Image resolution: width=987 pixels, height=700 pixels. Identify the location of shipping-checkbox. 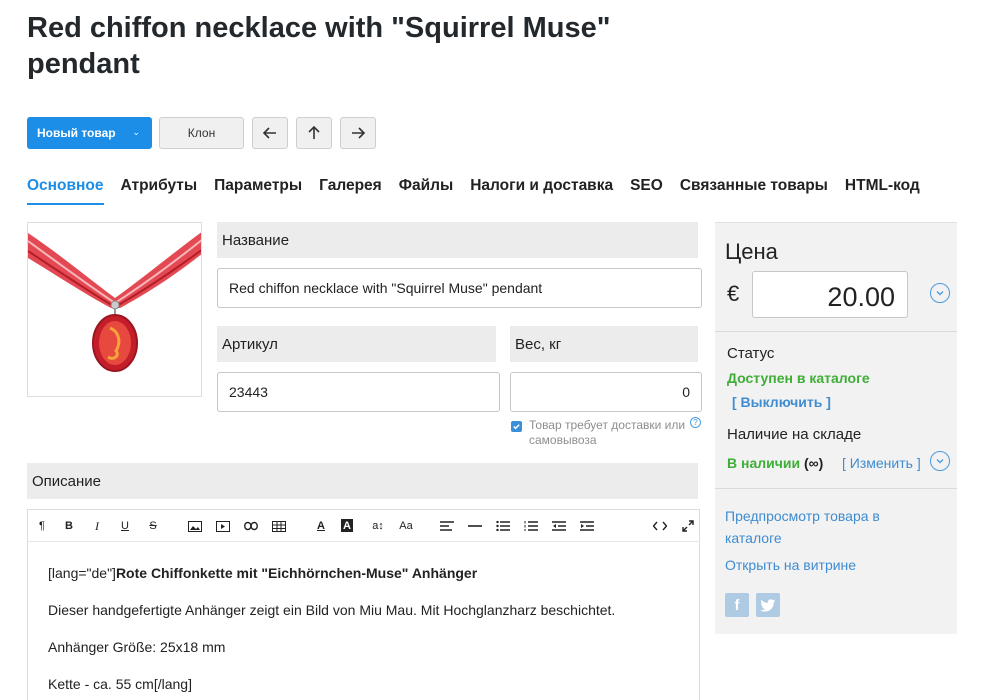
(516, 426).